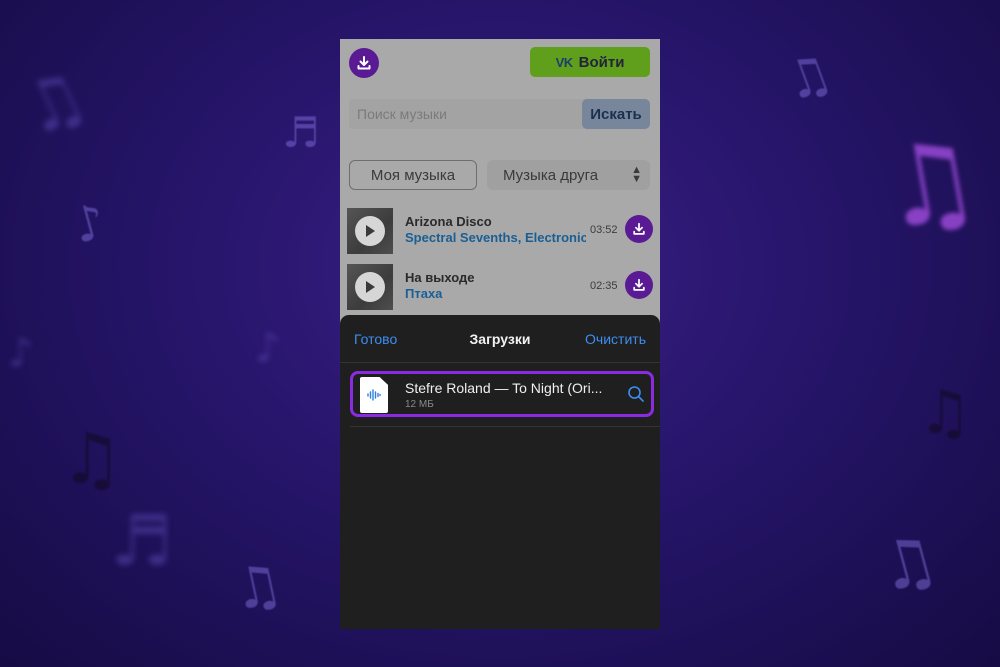  Describe the element at coordinates (636, 174) in the screenshot. I see `chevron-up-down-icon: ▲ ▼` at that location.